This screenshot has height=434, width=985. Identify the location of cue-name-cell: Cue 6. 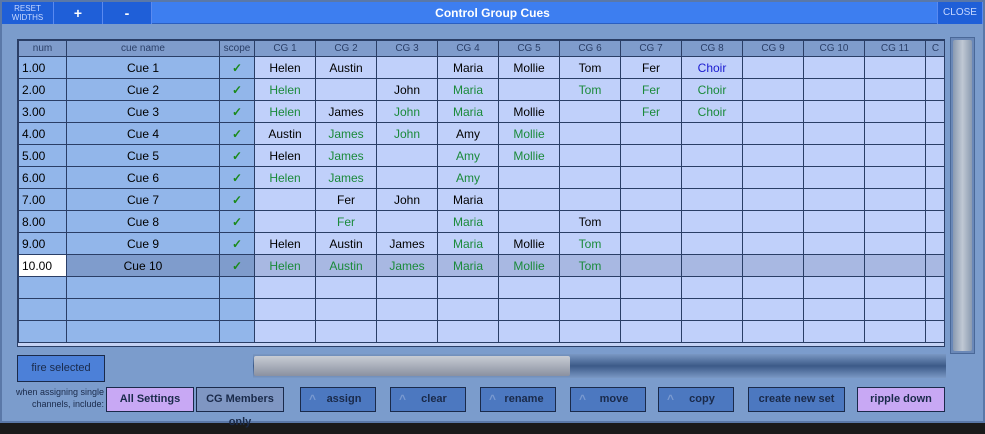
(143, 177).